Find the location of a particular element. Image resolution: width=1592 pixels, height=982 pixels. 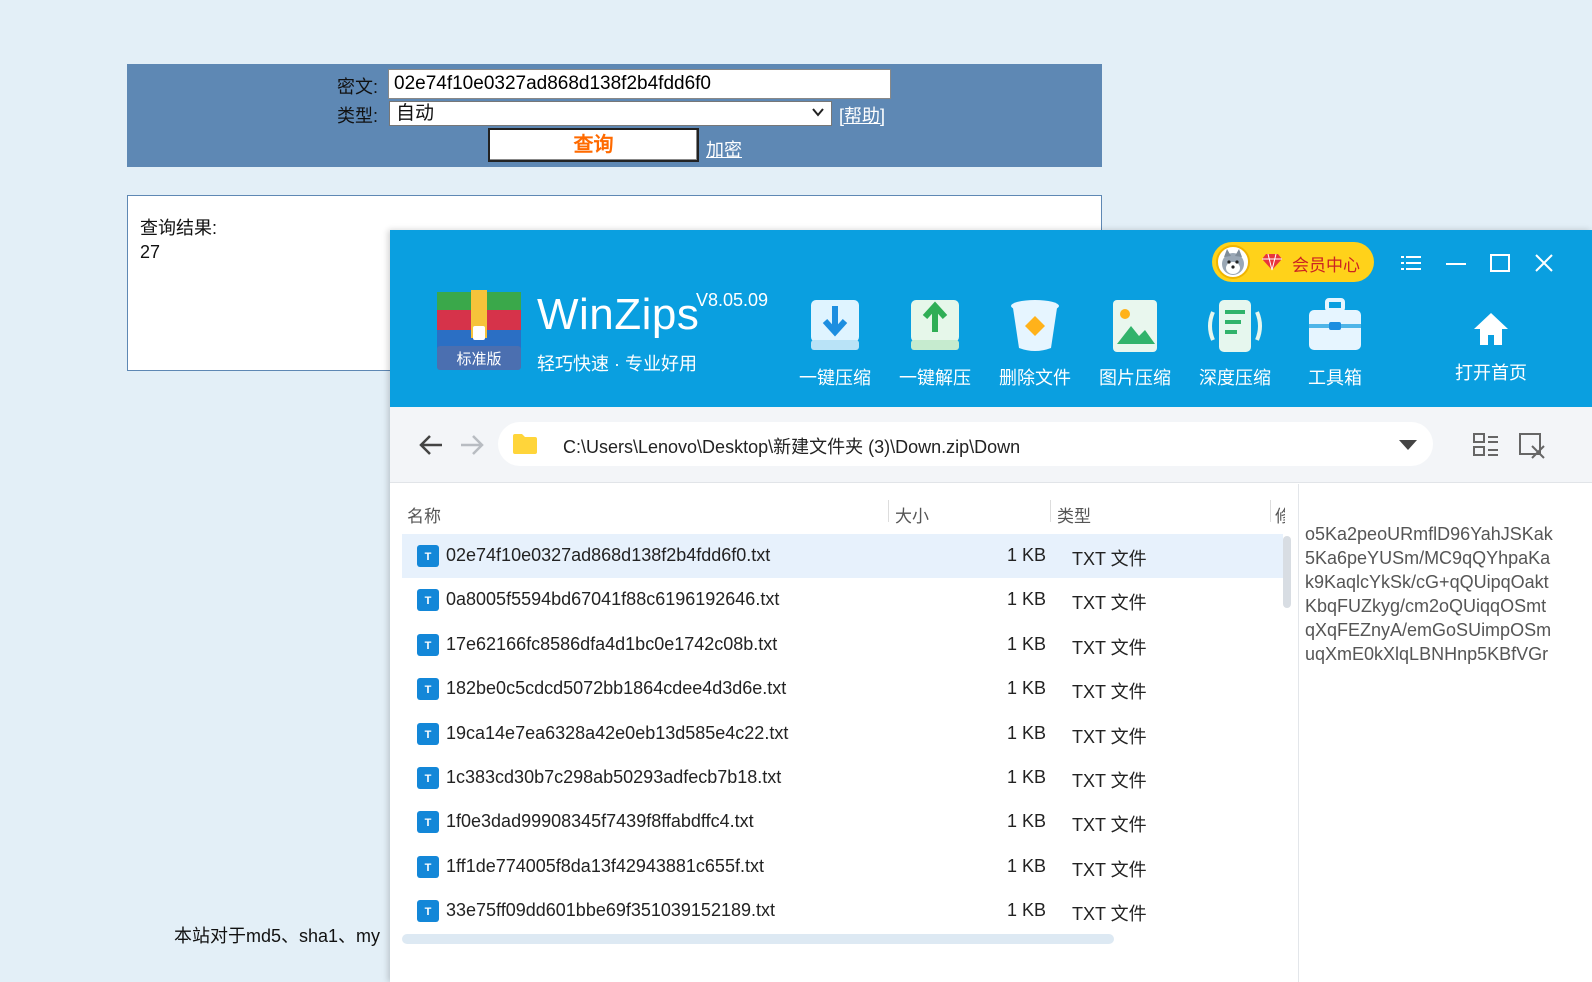

forward-arrow-icon is located at coordinates (472, 445).